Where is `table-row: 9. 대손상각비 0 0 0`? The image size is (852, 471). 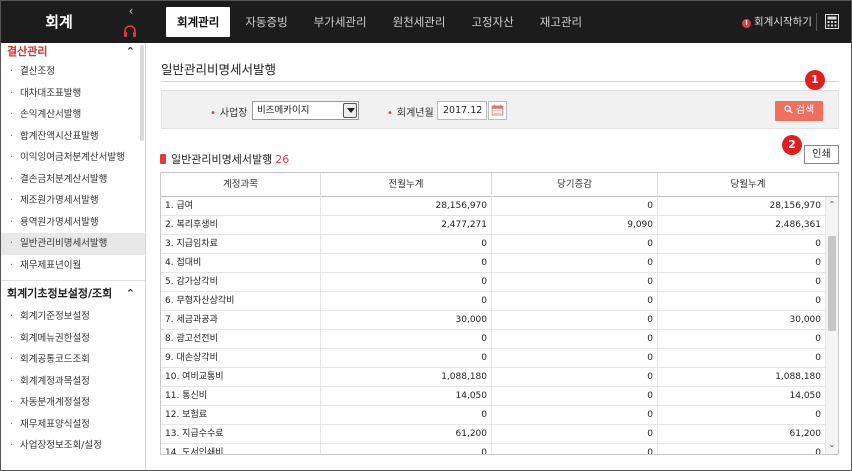 table-row: 9. 대손상각비 0 0 0 is located at coordinates (493, 358).